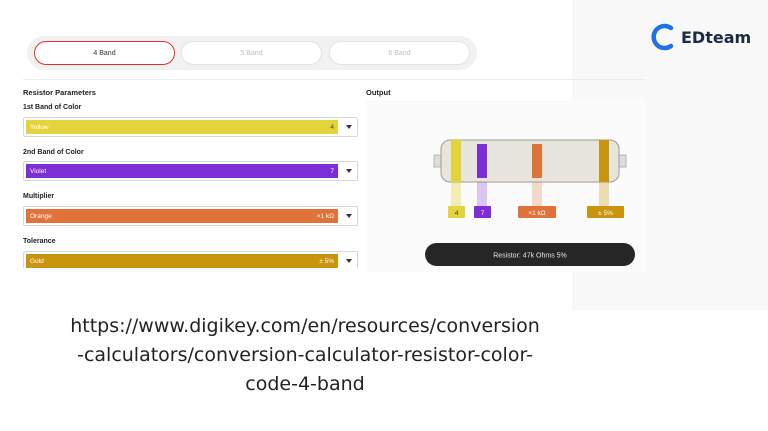 The width and height of the screenshot is (768, 431). I want to click on tolerance-label: Tolerance, so click(39, 241).